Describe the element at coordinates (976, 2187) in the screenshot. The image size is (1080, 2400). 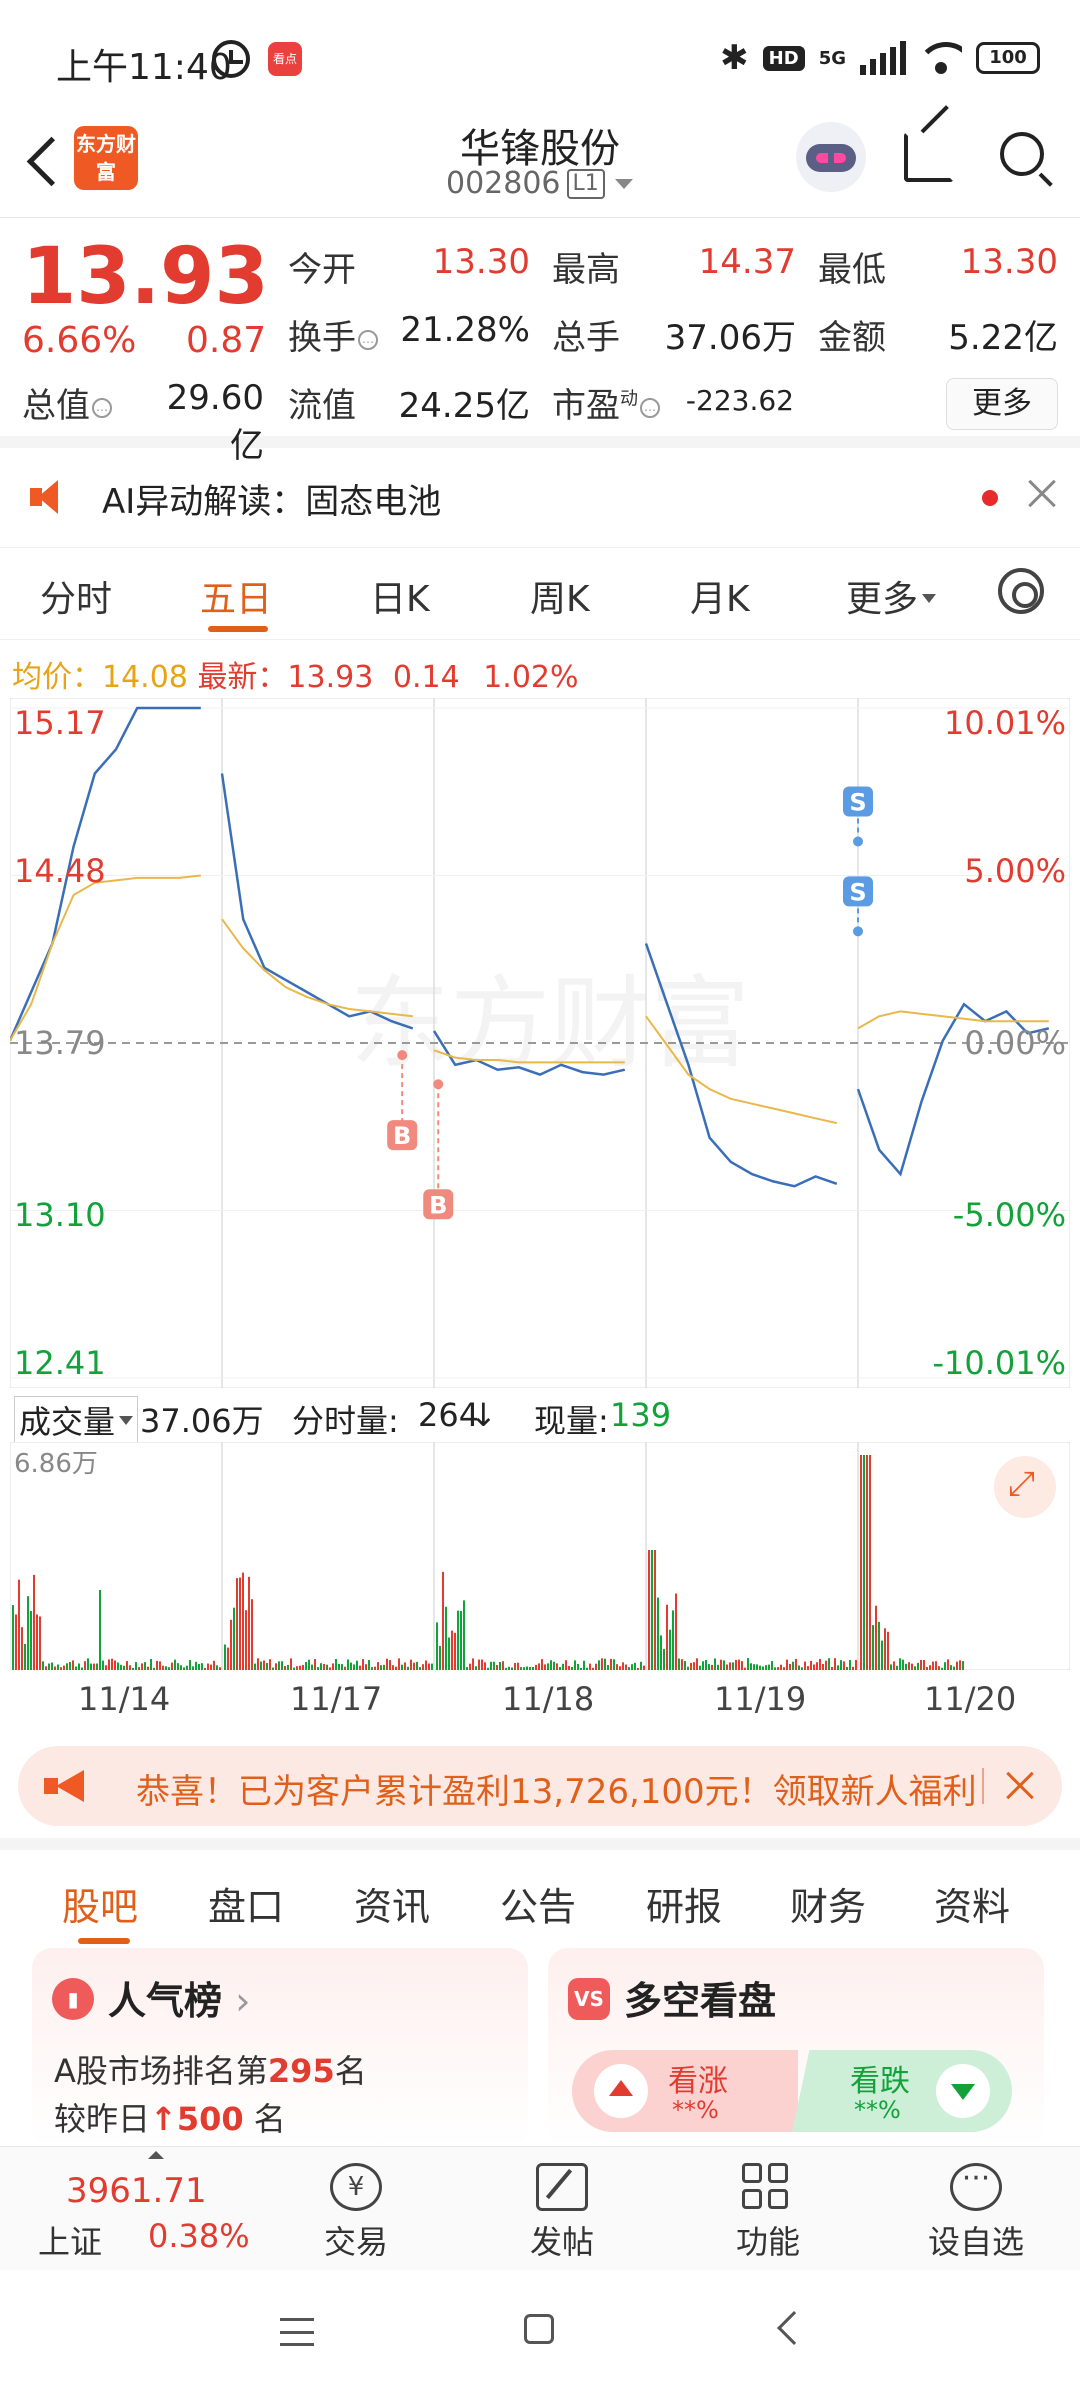
I see `more-dots-icon: ···` at that location.